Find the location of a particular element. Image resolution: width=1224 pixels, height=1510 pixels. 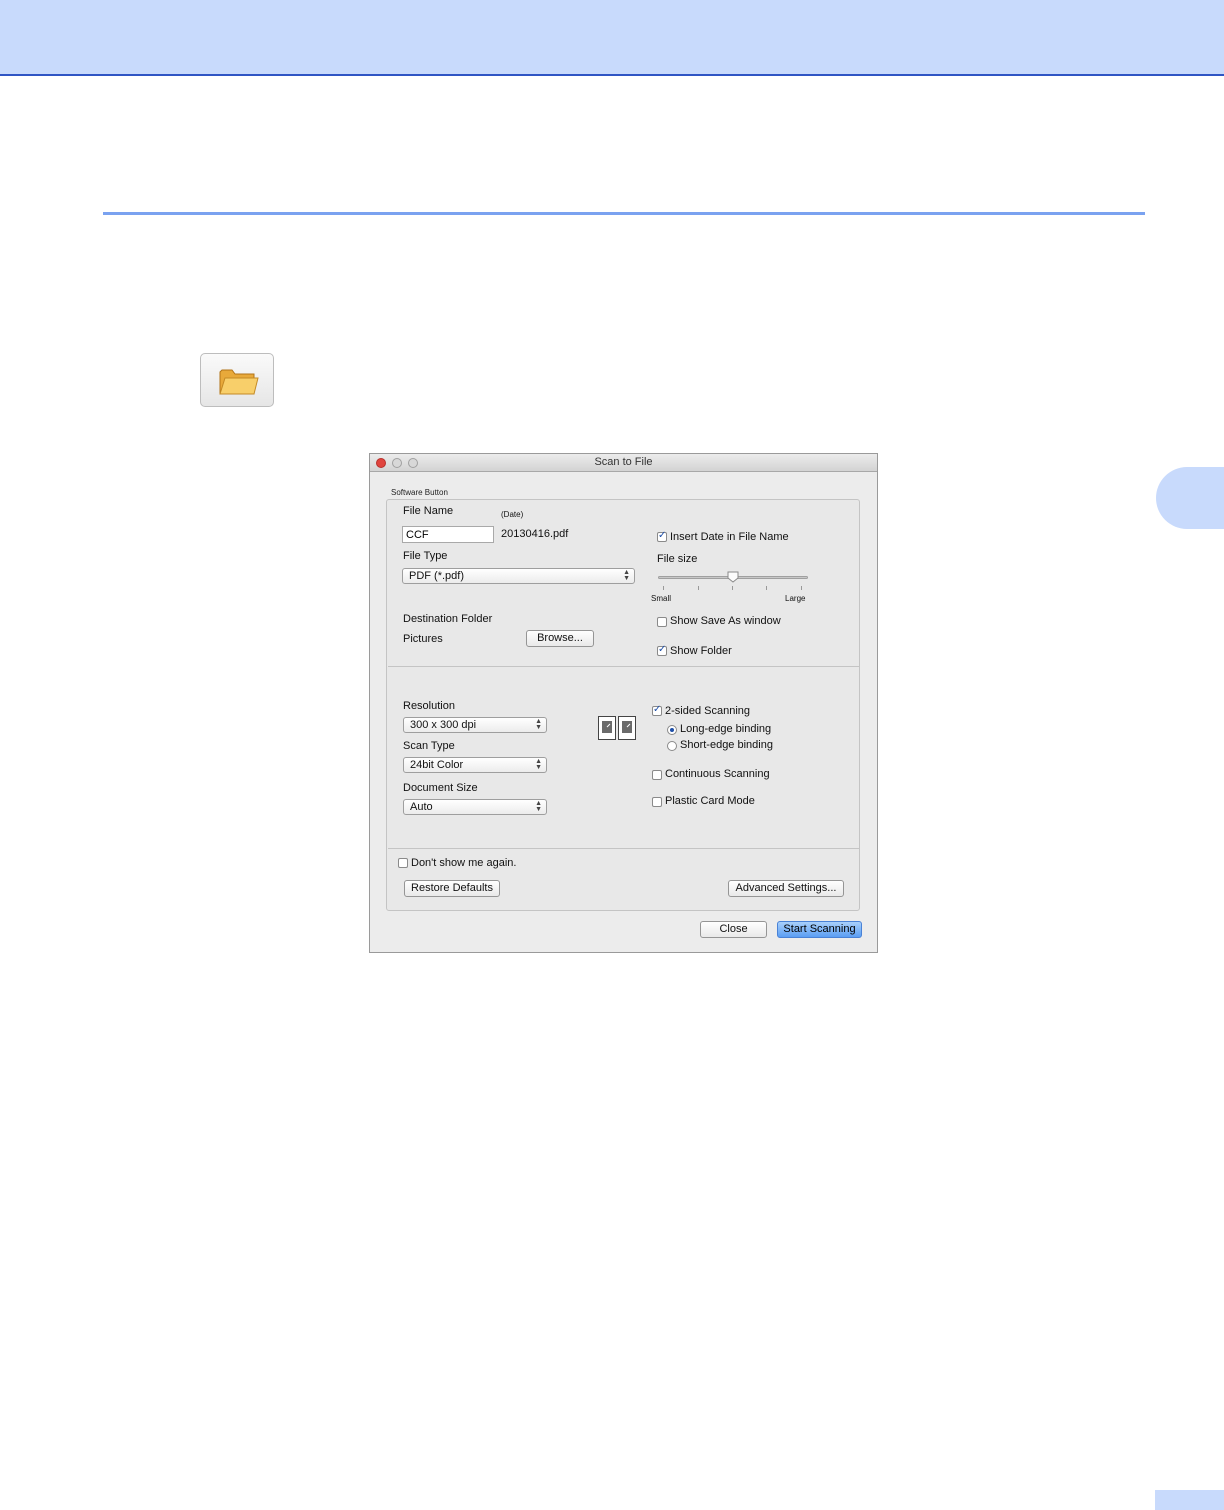

scan-type-value: 24bit Color is located at coordinates (437, 765).